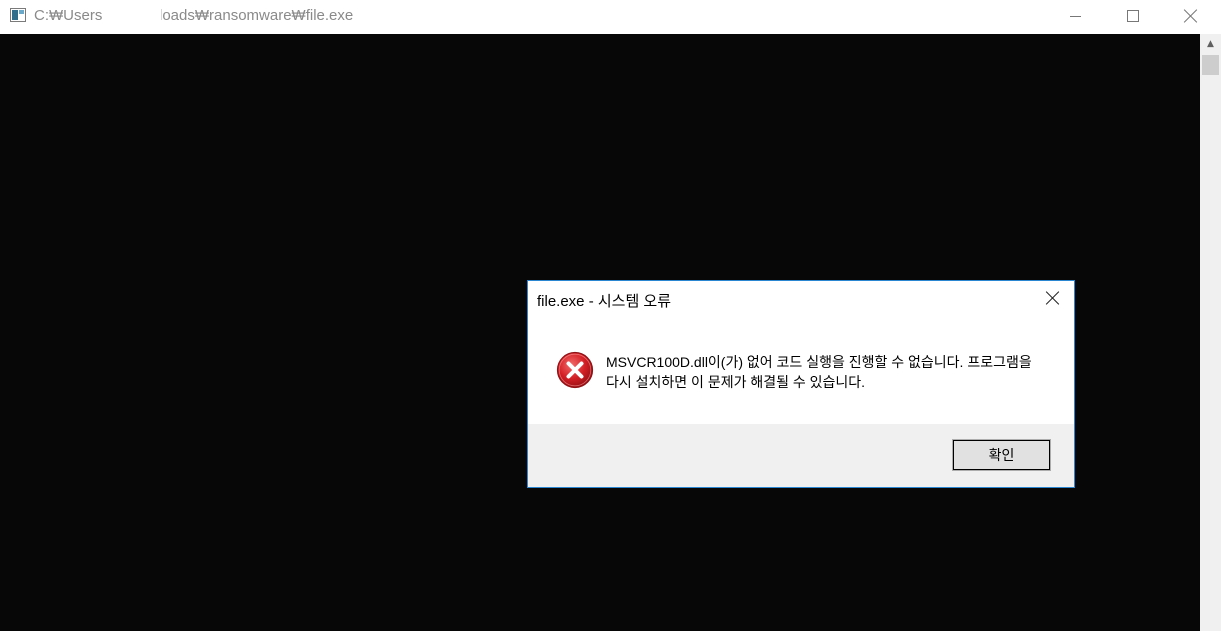  I want to click on dialog-close-button, so click(1053, 298).